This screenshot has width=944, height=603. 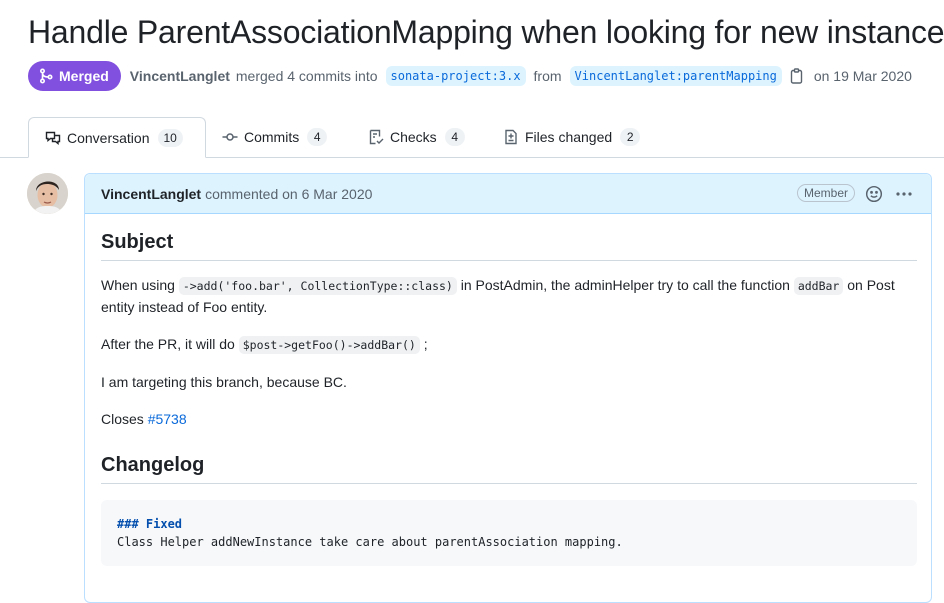 I want to click on merge-text: merged 4 commits into, so click(x=306, y=76).